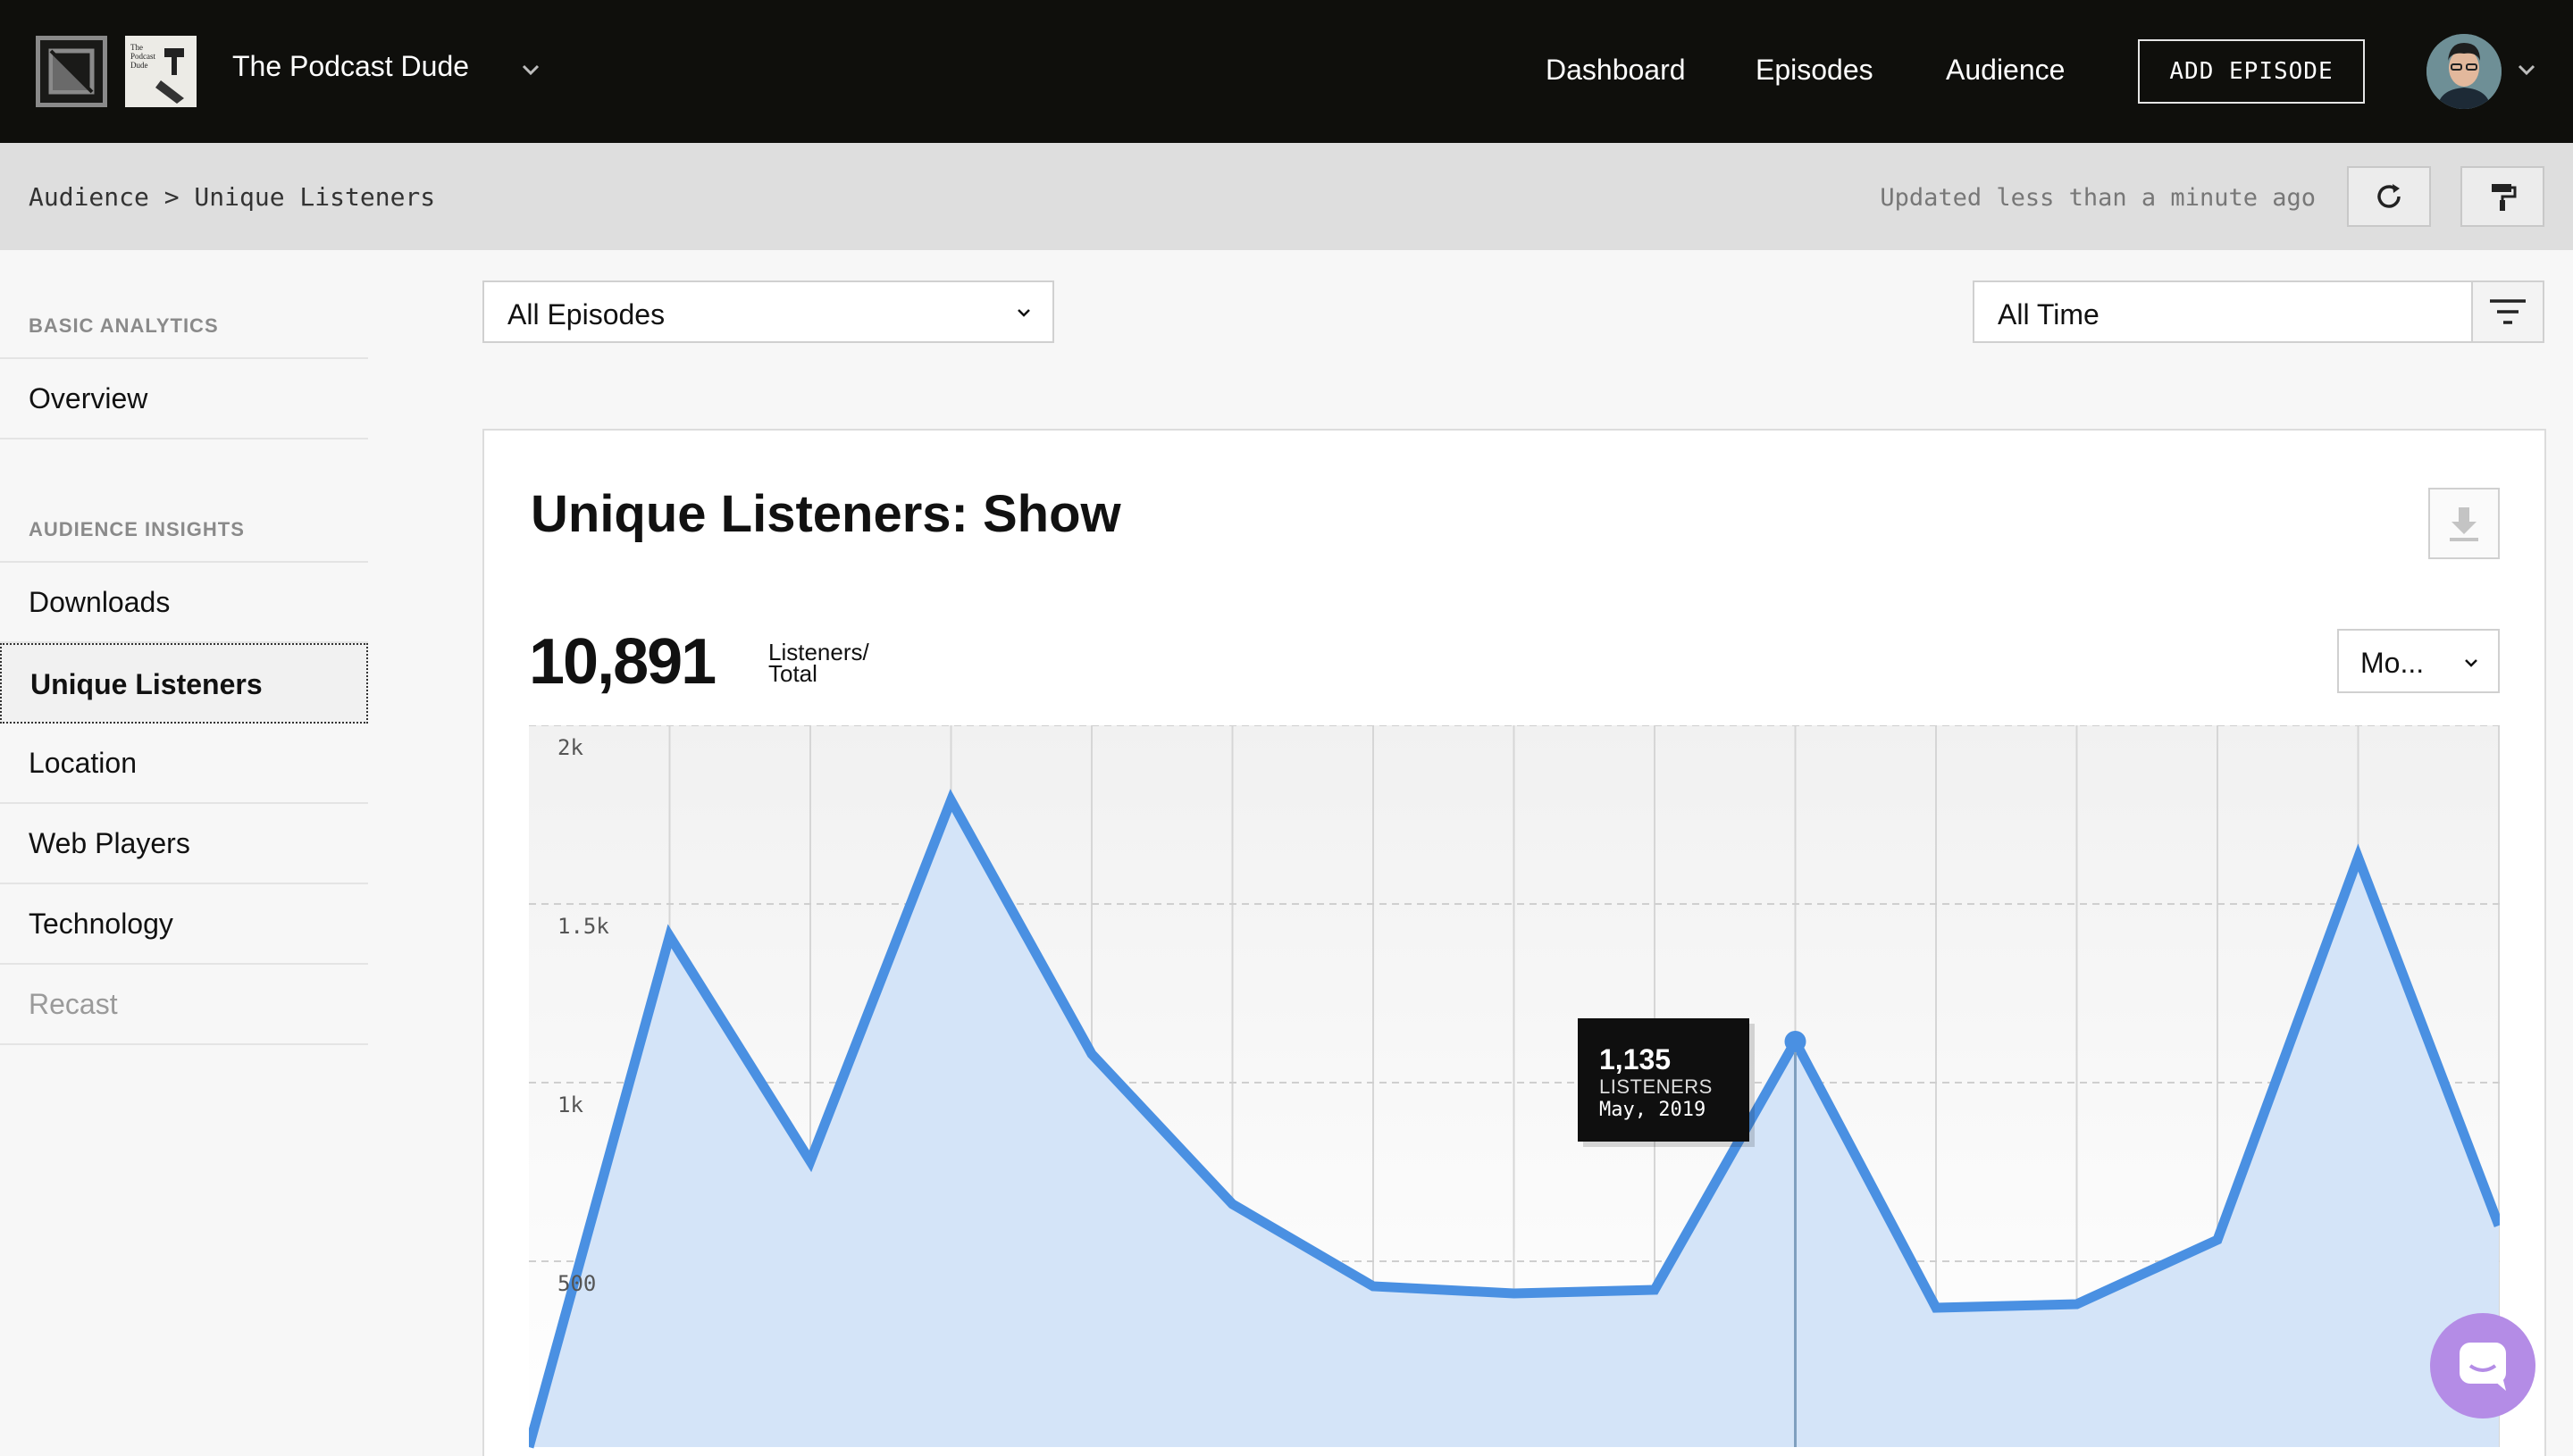 This screenshot has height=1456, width=2573. Describe the element at coordinates (109, 843) in the screenshot. I see `sidebar-item-label: Web Players` at that location.